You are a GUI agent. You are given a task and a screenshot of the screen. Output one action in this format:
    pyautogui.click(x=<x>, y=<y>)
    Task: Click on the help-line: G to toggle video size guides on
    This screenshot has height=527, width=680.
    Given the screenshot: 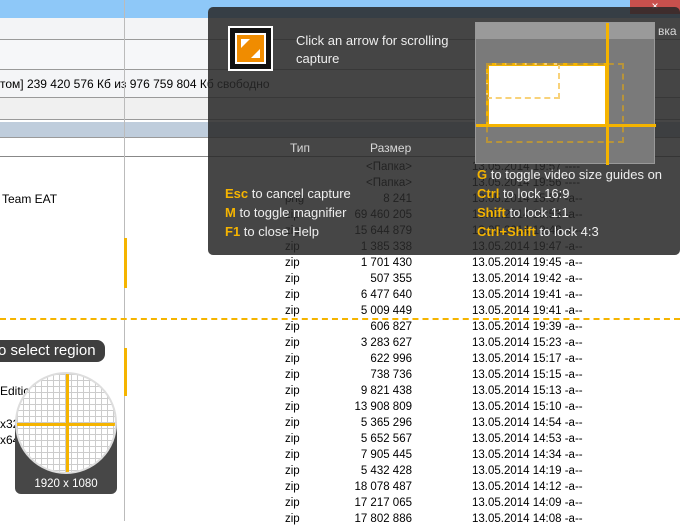 What is the action you would take?
    pyautogui.click(x=569, y=174)
    